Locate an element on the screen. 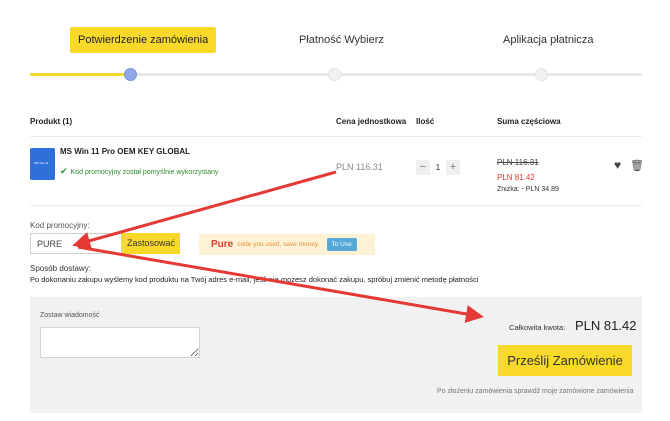  promo-hint-text: code you used, save money. is located at coordinates (278, 244).